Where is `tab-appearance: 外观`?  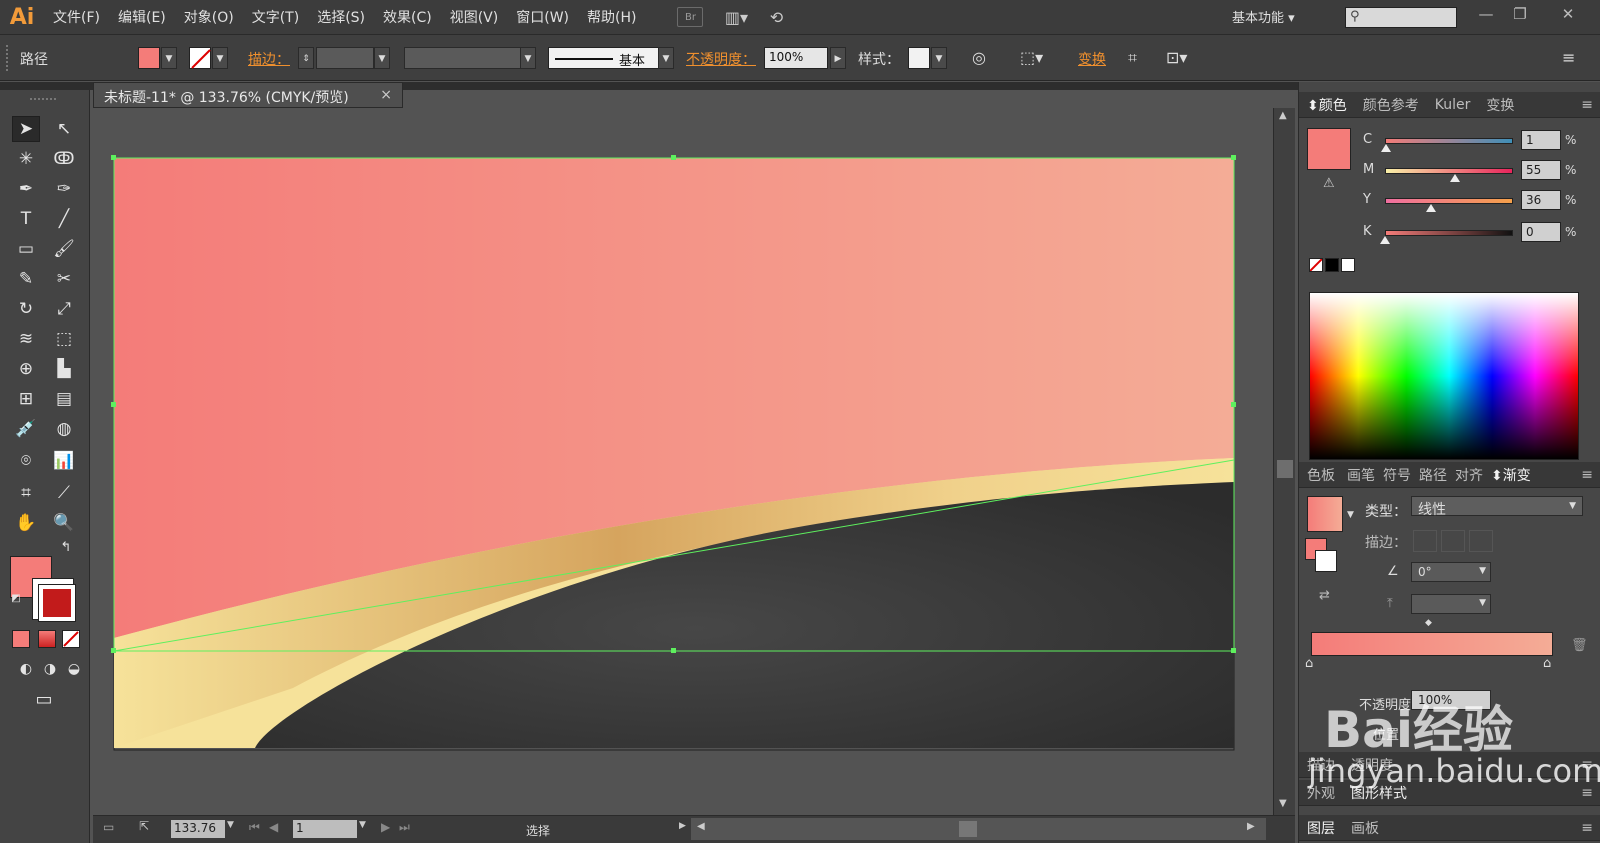
tab-appearance: 外观 is located at coordinates (1321, 793).